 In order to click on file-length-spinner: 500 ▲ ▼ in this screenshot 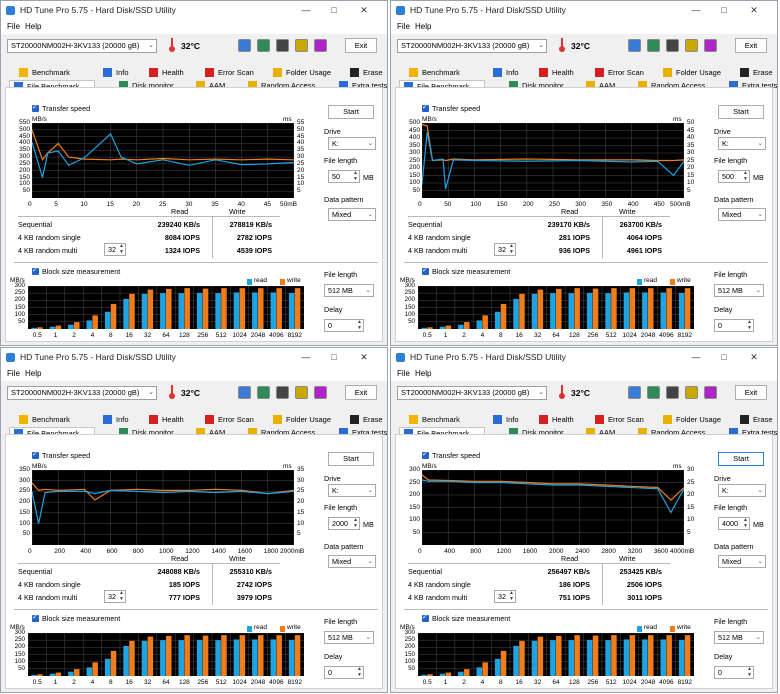, I will do `click(734, 176)`.